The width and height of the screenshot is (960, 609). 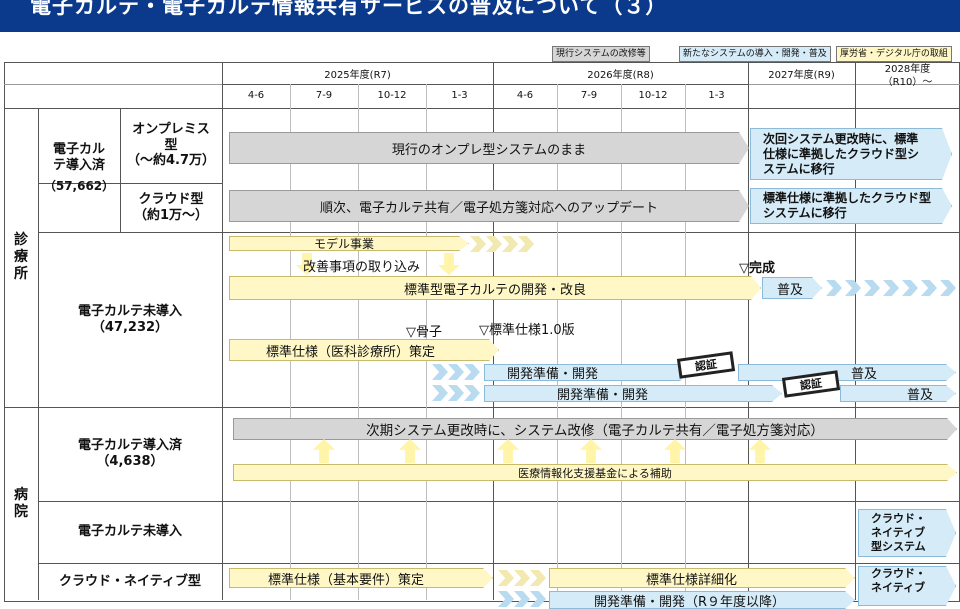 I want to click on clinic-ehr-installed-count: （57,662）, so click(x=79, y=185).